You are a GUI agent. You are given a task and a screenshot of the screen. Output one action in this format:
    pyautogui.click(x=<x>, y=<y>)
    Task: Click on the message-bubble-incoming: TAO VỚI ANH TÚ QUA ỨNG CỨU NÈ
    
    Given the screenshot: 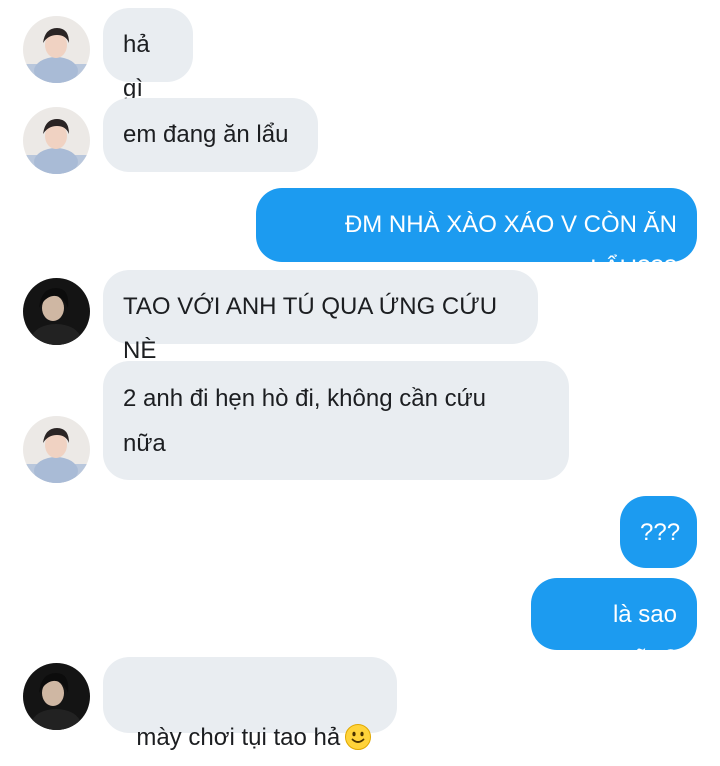 What is the action you would take?
    pyautogui.click(x=320, y=317)
    